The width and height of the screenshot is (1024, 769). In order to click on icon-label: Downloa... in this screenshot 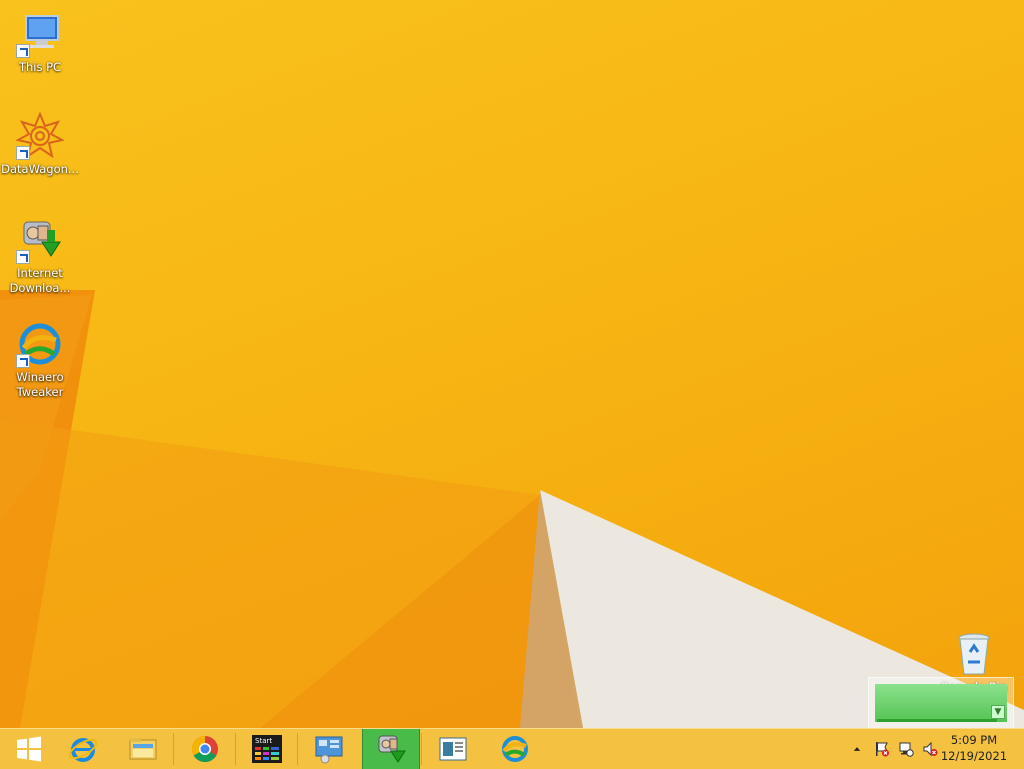, I will do `click(40, 288)`.